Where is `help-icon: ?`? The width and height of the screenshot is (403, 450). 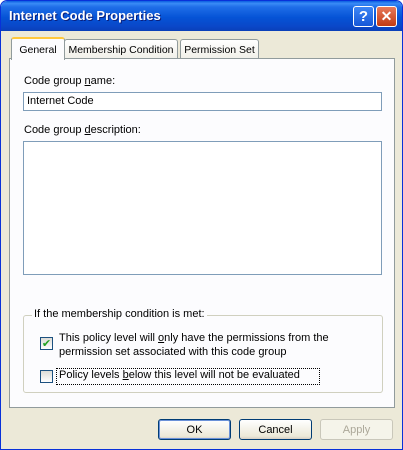
help-icon: ? is located at coordinates (363, 16).